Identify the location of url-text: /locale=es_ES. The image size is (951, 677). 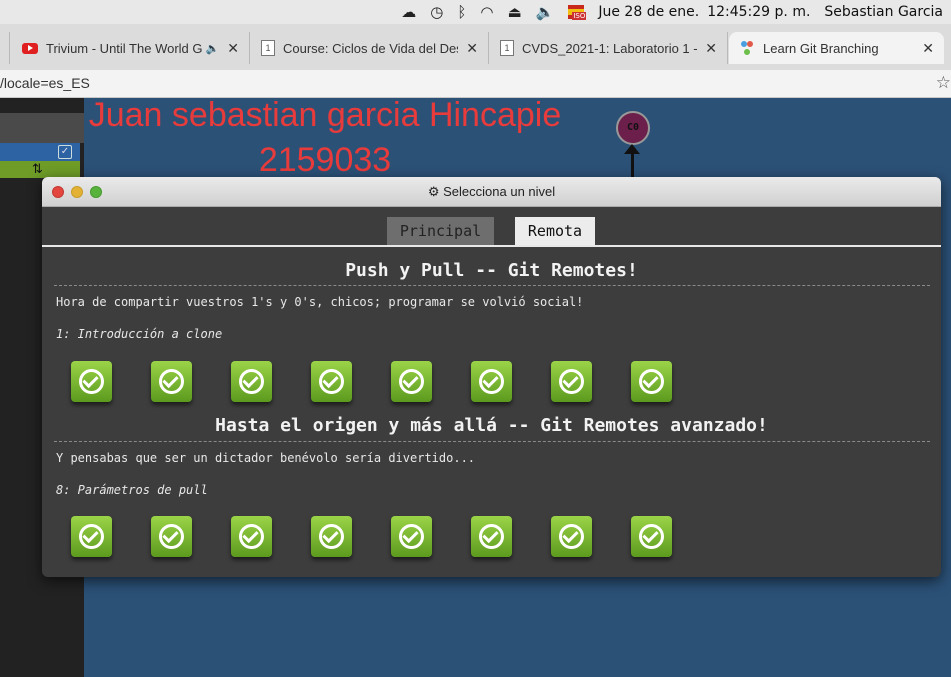
(45, 83).